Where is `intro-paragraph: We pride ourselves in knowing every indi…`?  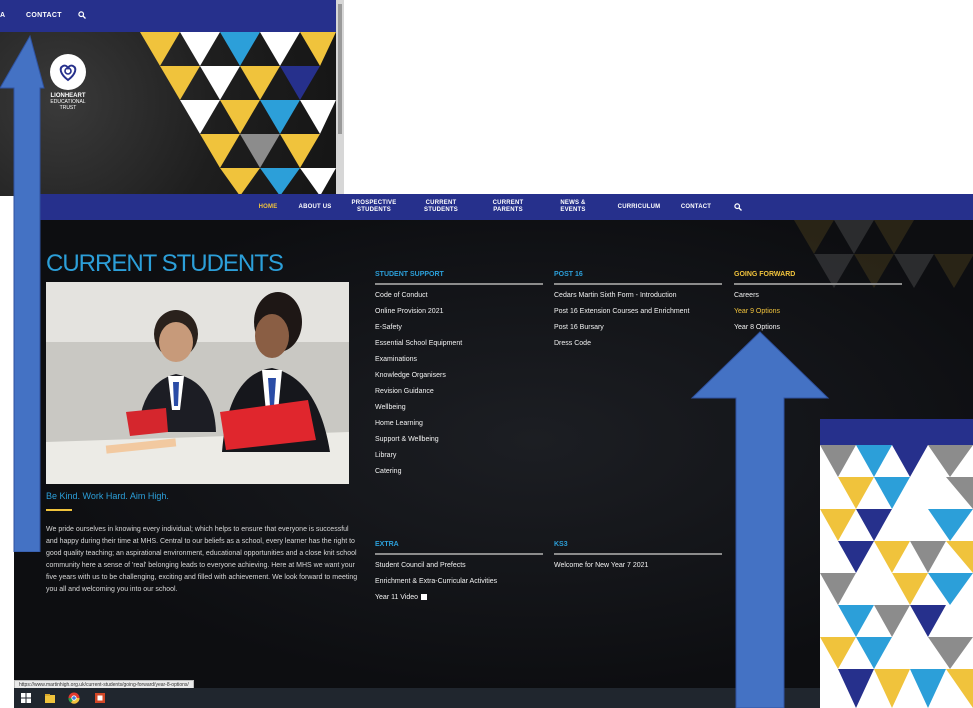 intro-paragraph: We pride ourselves in knowing every indi… is located at coordinates (202, 559).